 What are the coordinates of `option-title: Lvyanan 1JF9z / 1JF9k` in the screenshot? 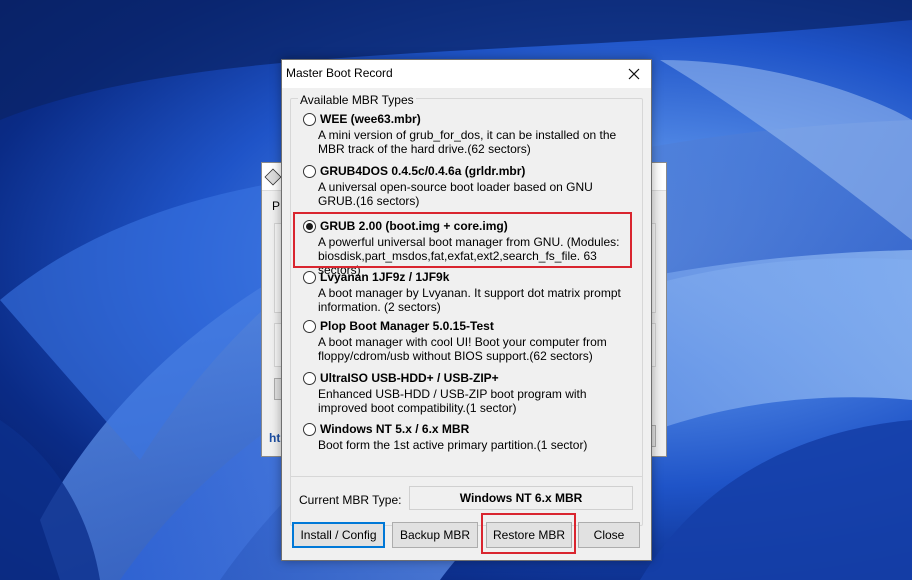 It's located at (384, 277).